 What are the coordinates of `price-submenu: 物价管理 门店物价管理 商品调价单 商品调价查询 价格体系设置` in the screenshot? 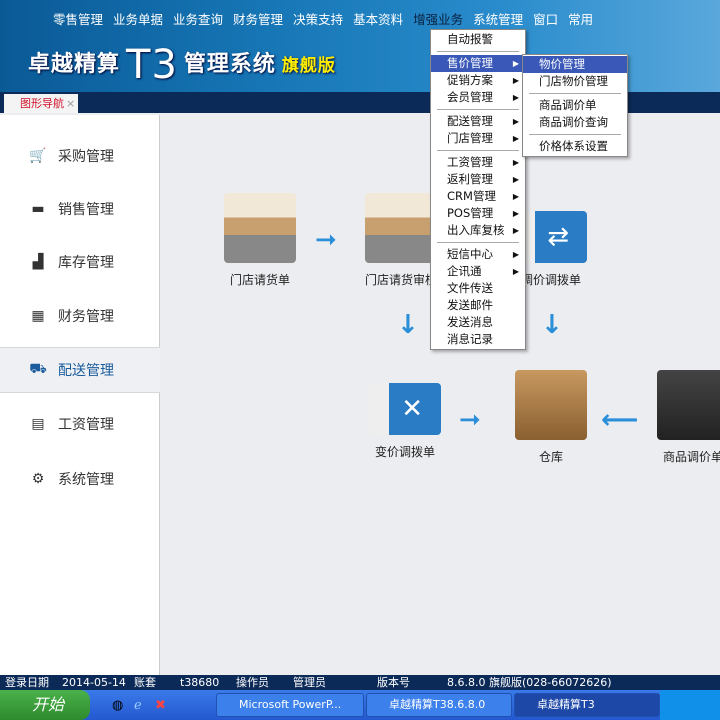 It's located at (575, 105).